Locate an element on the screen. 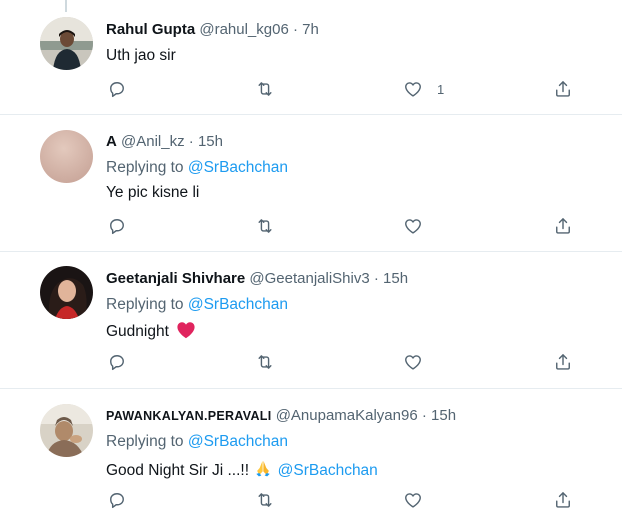 The height and width of the screenshot is (515, 635). folded-hands-emoji is located at coordinates (263, 470).